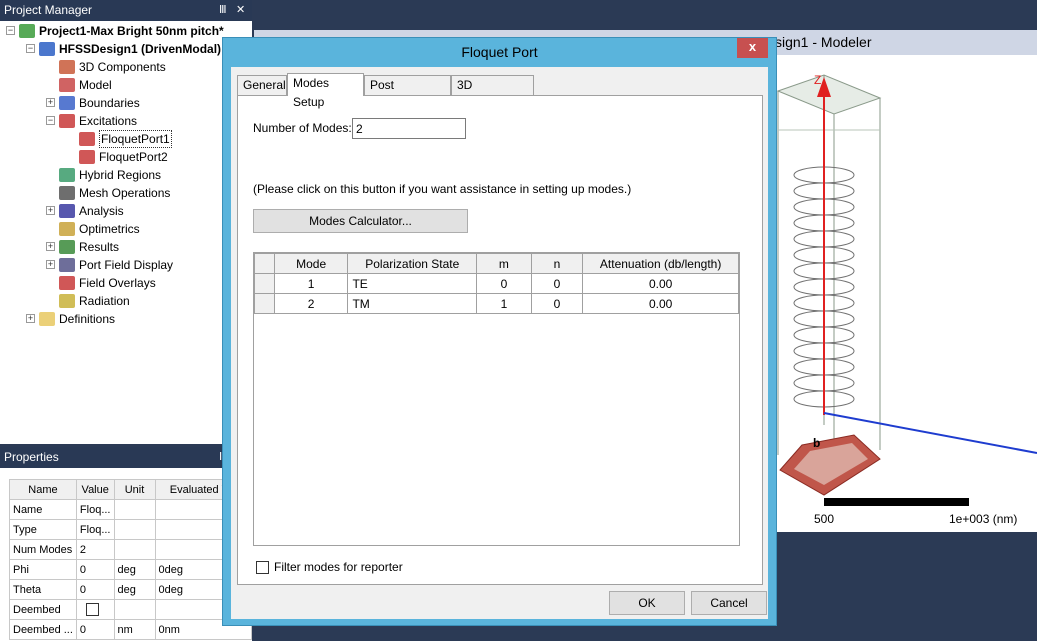 The height and width of the screenshot is (641, 1037). I want to click on tree-item: FloquetPort1, so click(126, 139).